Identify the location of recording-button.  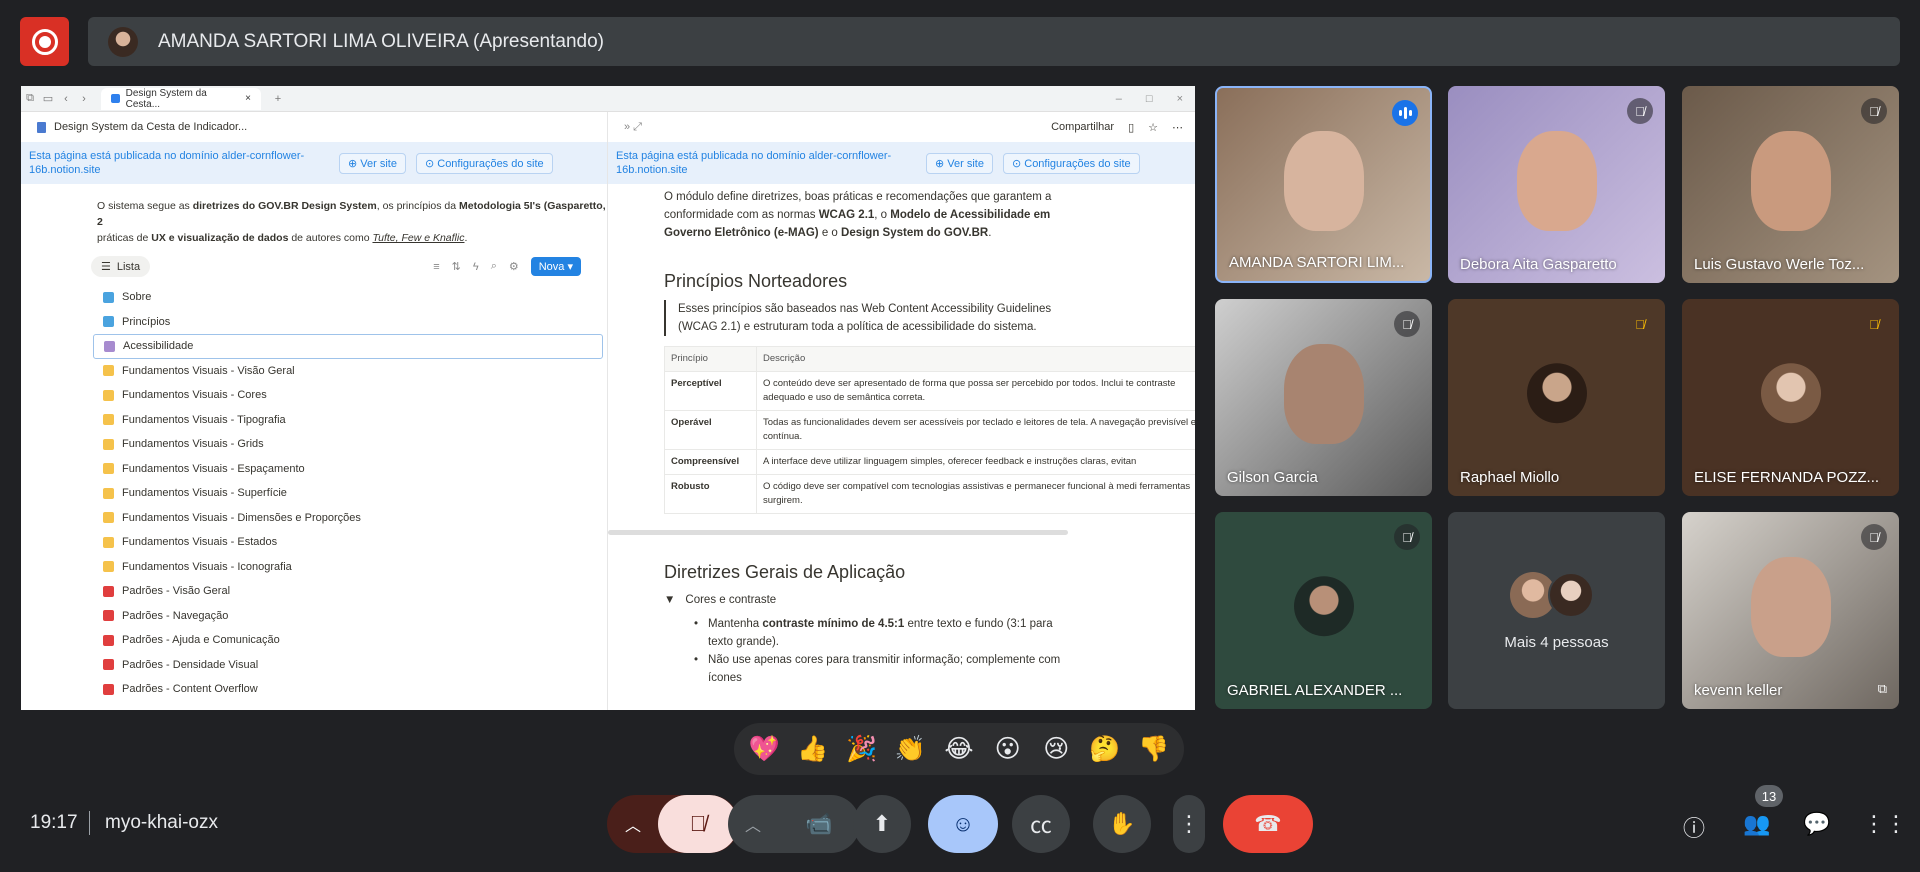
(44, 41).